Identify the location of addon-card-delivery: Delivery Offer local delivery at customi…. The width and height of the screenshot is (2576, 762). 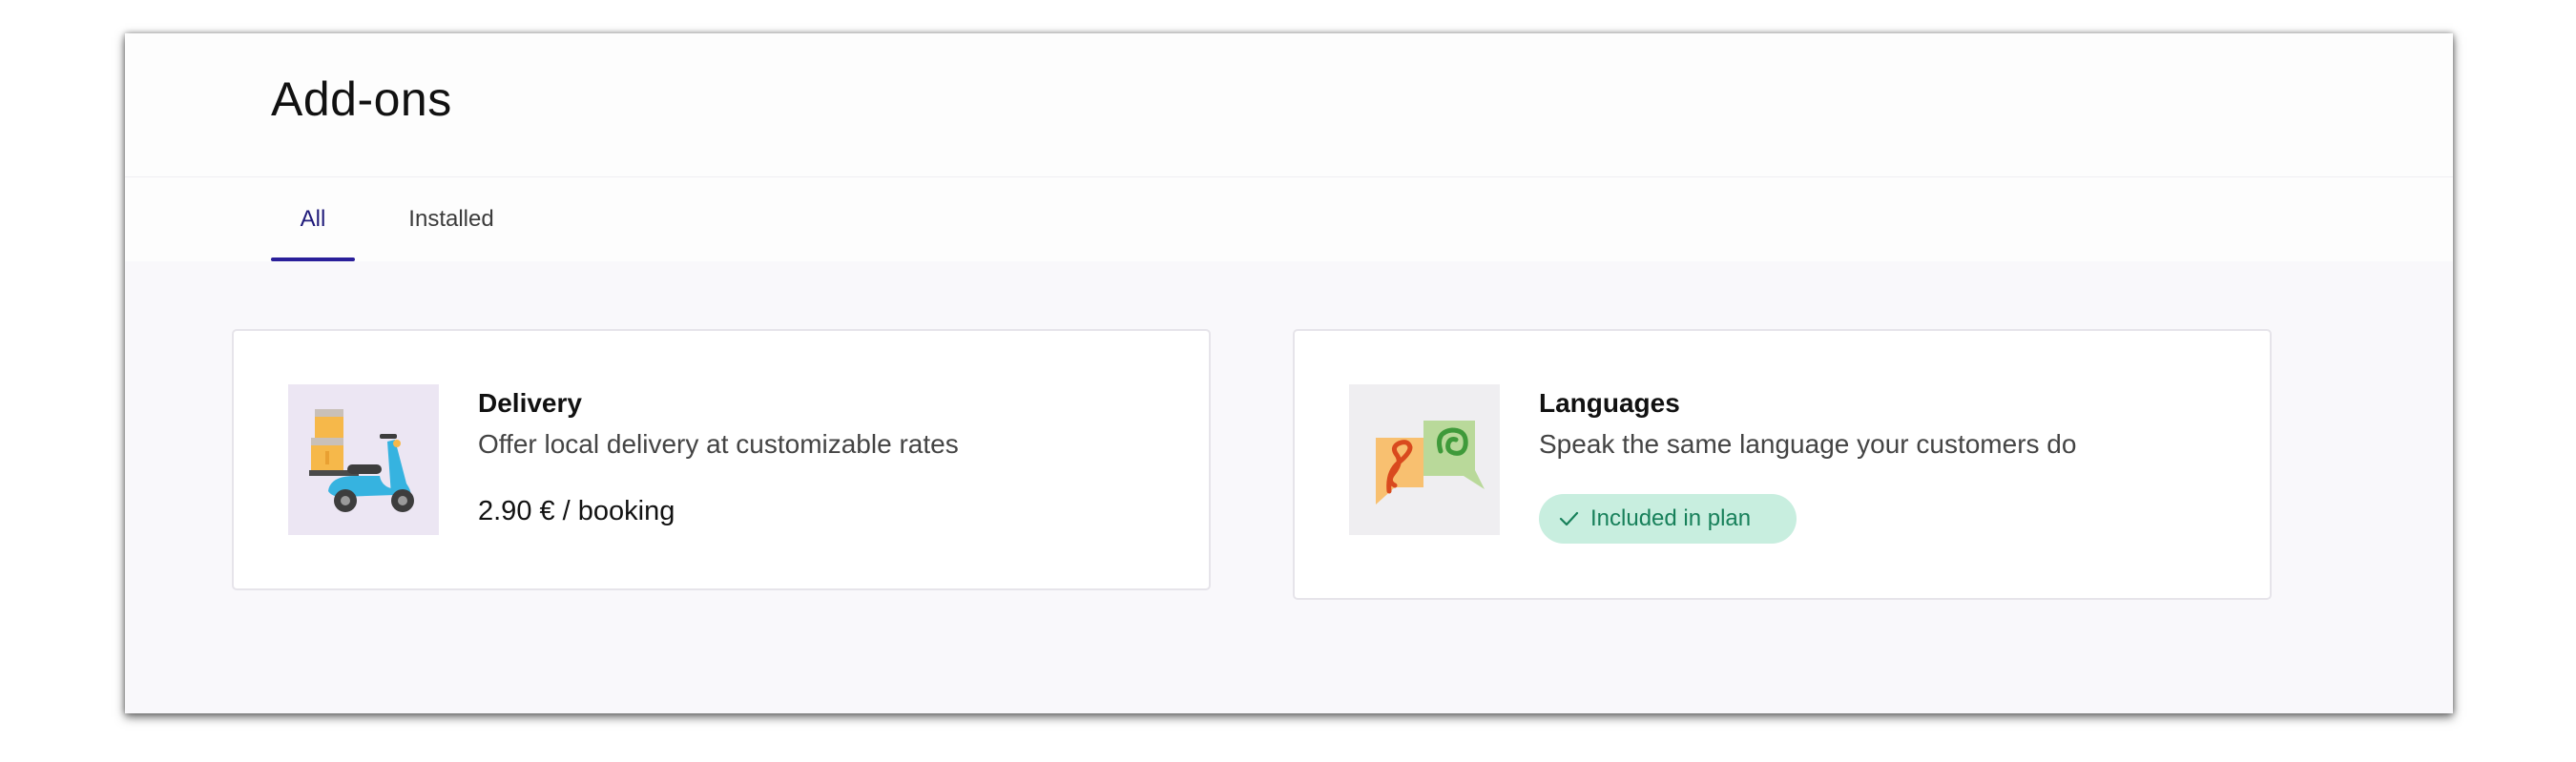
(721, 460).